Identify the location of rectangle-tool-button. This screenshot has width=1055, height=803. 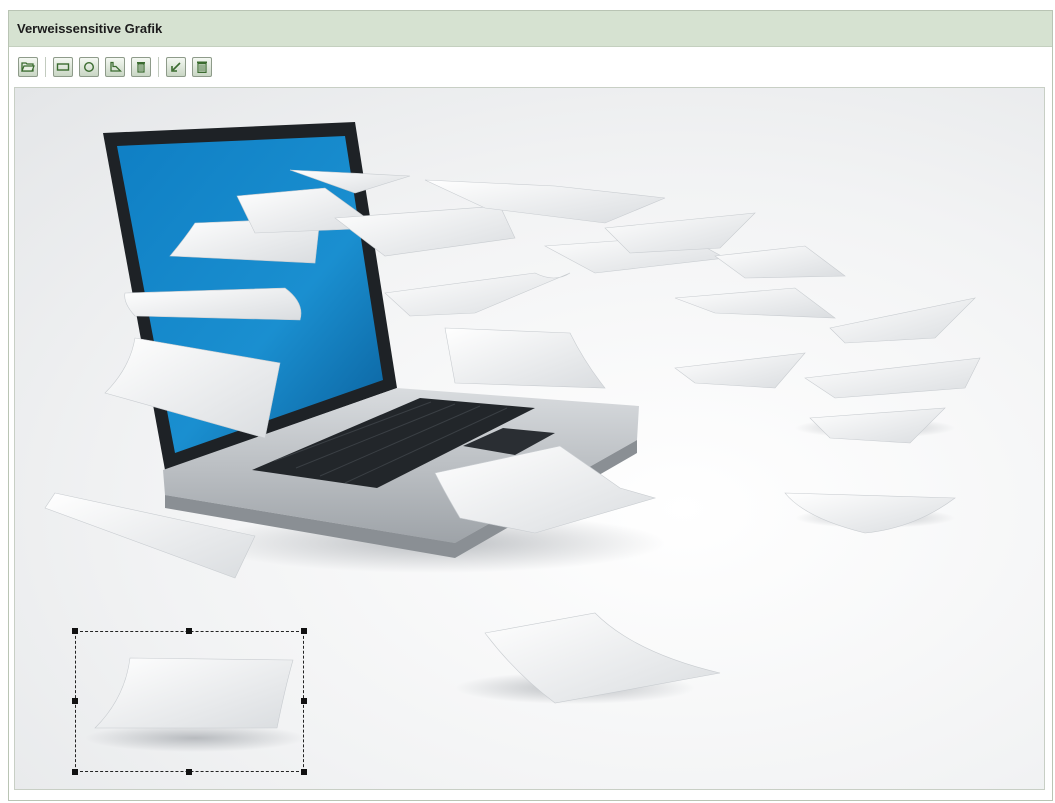
(63, 67).